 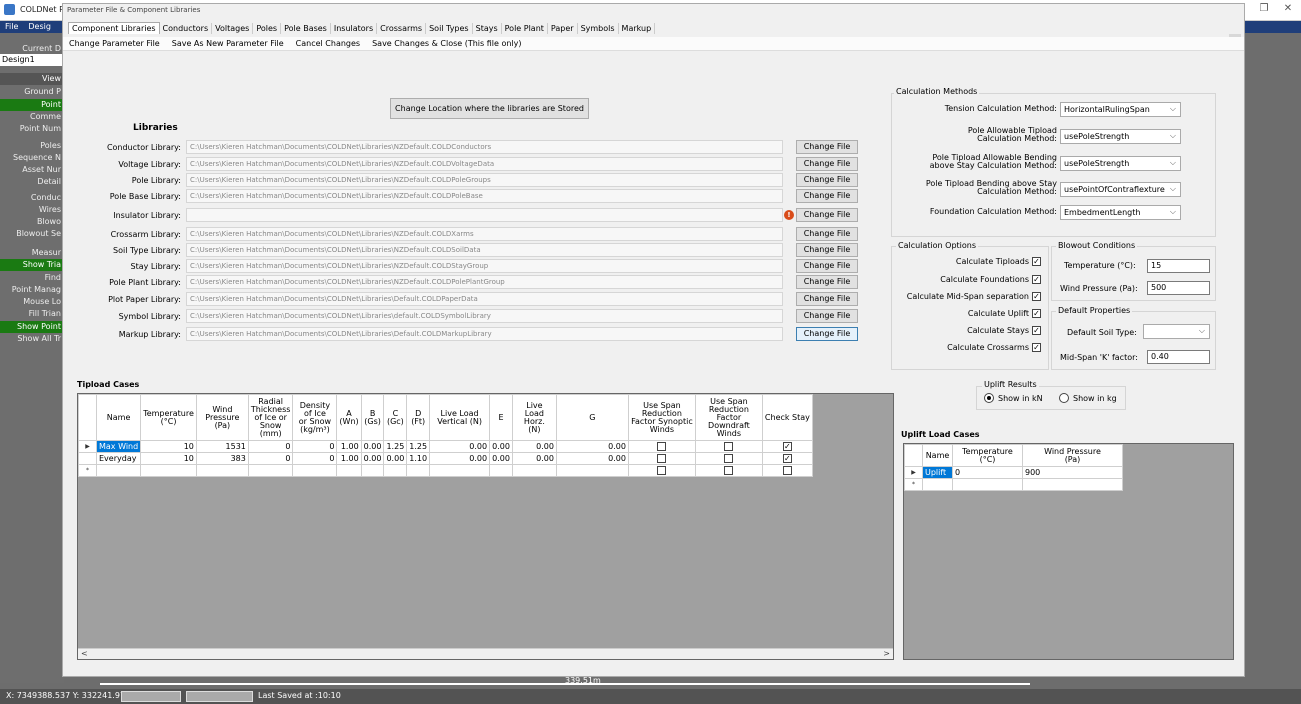 I want to click on table-cell: Max Wind, so click(x=118, y=446).